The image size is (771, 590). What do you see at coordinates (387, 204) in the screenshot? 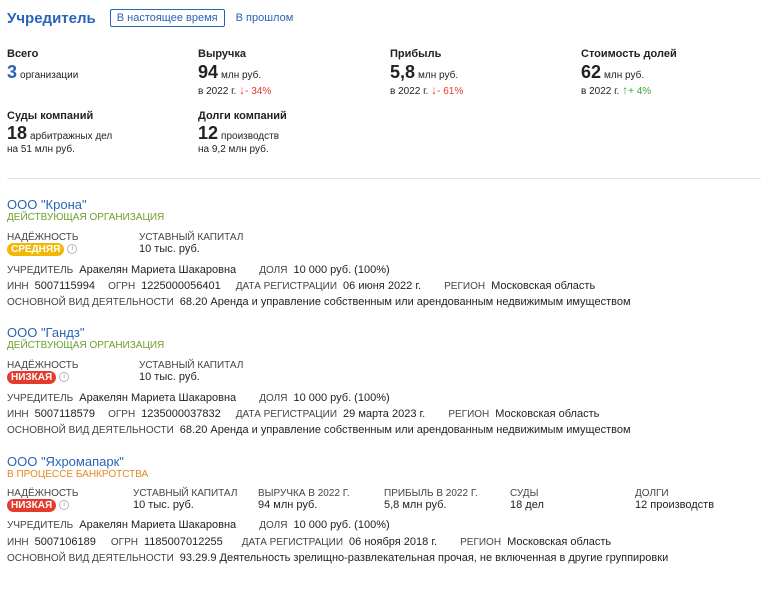
I see `org-name-link: ООО "Крона"` at bounding box center [387, 204].